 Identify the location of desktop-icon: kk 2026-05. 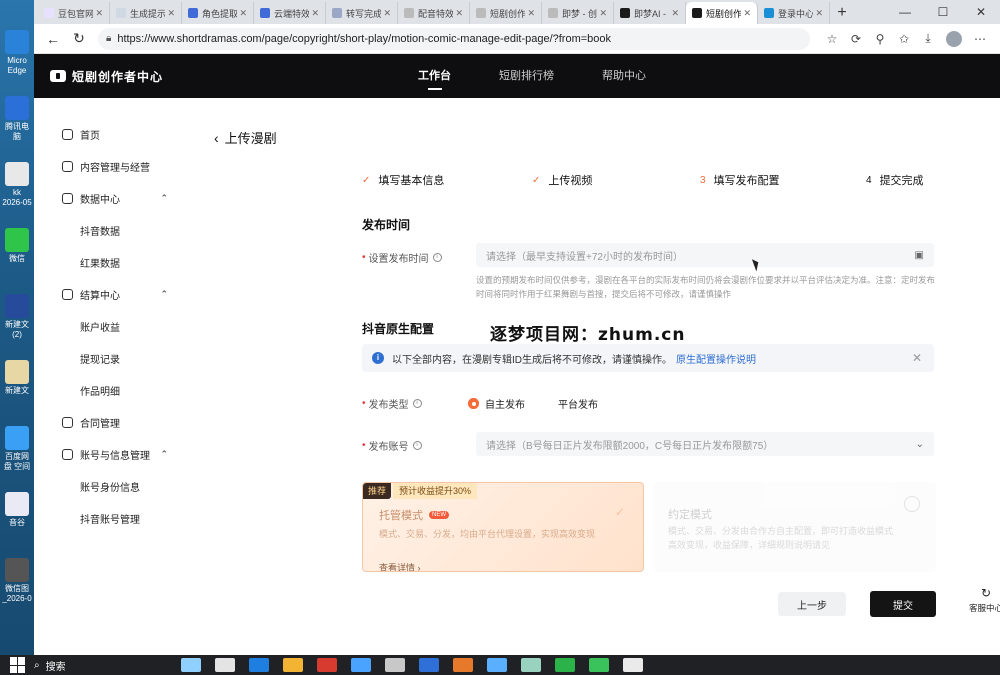
(17, 185).